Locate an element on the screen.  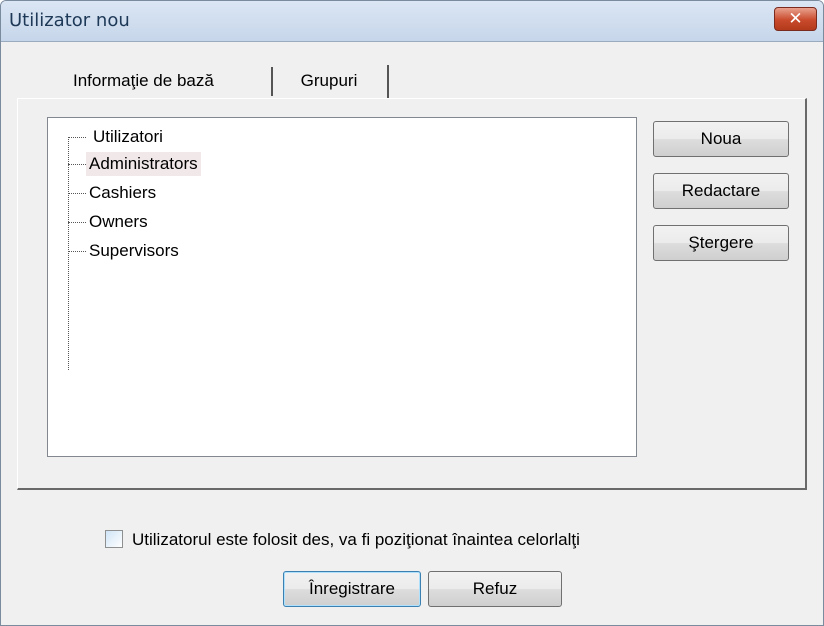
window-title: Utilizator nou is located at coordinates (69, 20).